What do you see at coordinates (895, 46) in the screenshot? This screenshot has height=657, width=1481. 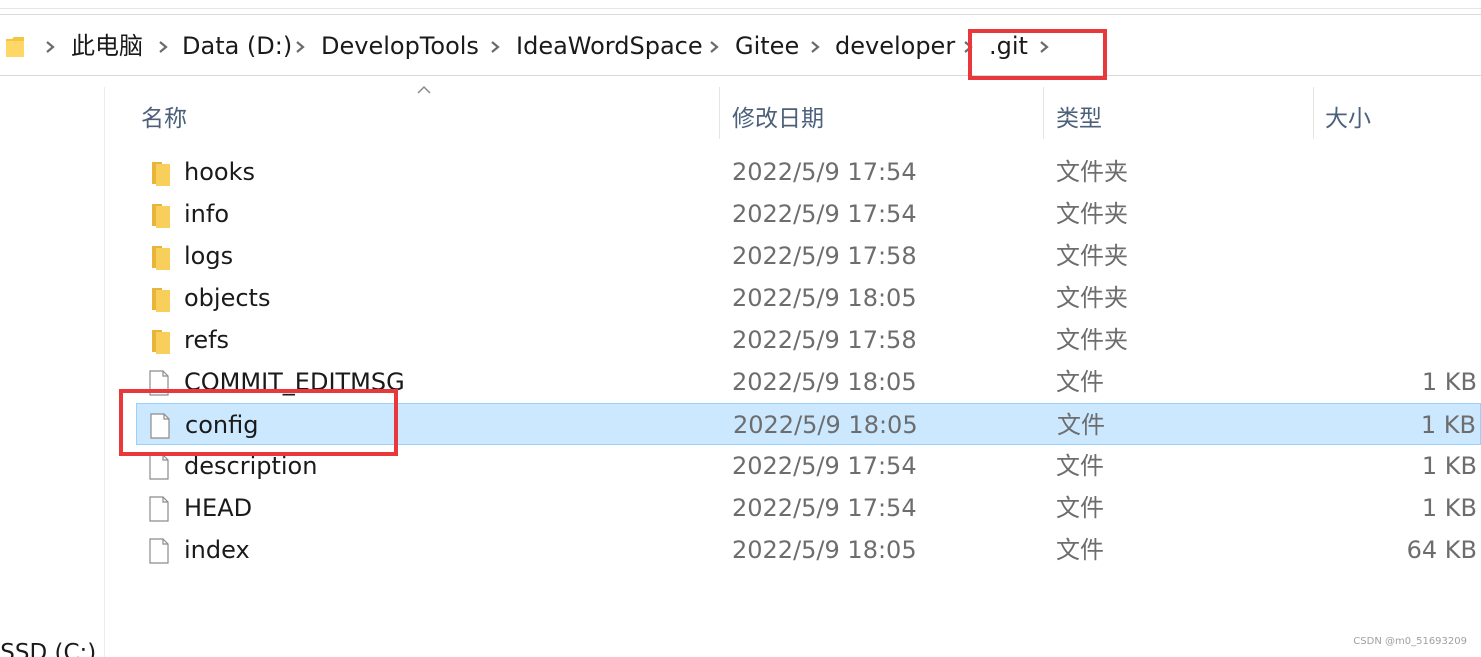 I see `breadcrumb-item-developer: developer` at bounding box center [895, 46].